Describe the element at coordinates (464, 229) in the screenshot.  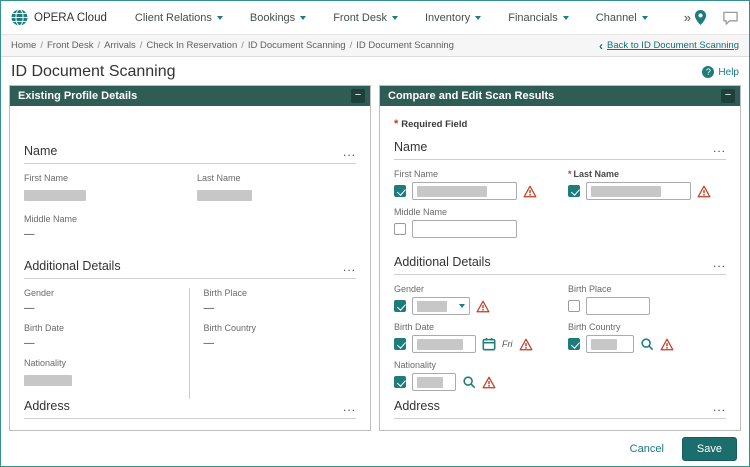
I see `middle-name-input` at that location.